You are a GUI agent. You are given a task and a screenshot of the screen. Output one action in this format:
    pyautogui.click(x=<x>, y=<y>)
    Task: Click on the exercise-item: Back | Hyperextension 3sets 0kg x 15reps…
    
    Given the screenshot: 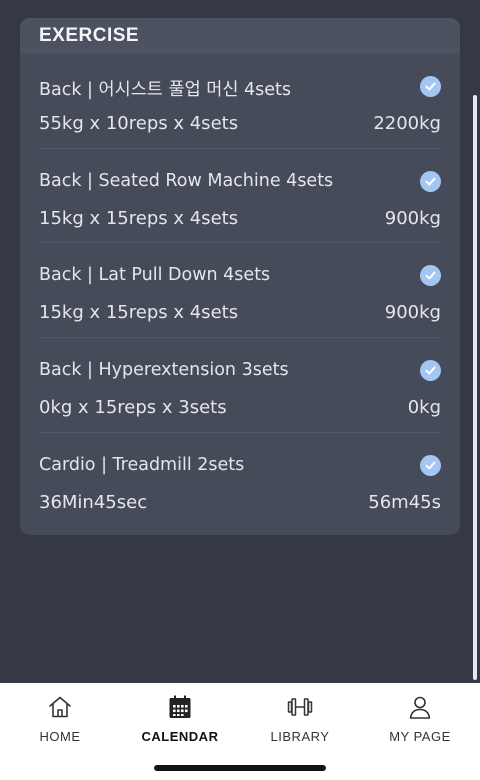 What is the action you would take?
    pyautogui.click(x=240, y=385)
    